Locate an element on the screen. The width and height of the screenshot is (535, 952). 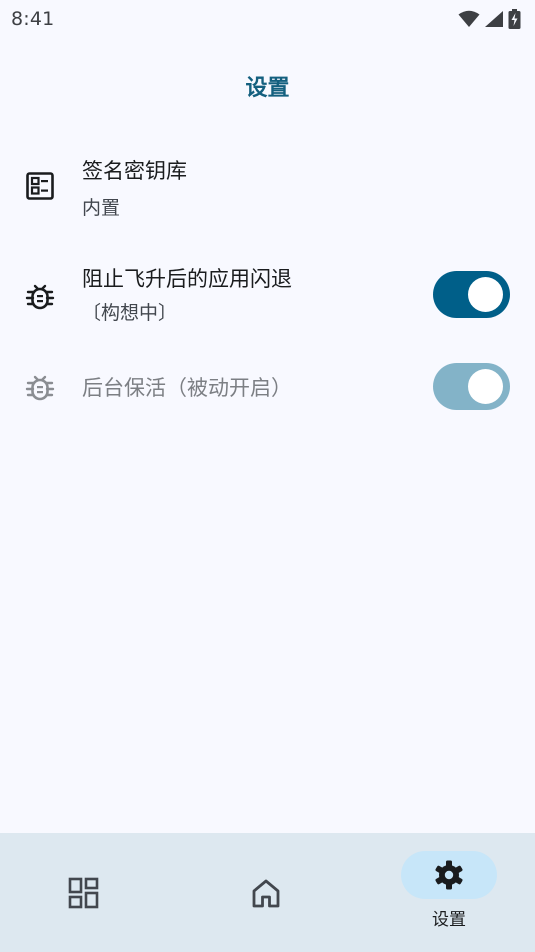
dashboard-icon is located at coordinates (83, 893).